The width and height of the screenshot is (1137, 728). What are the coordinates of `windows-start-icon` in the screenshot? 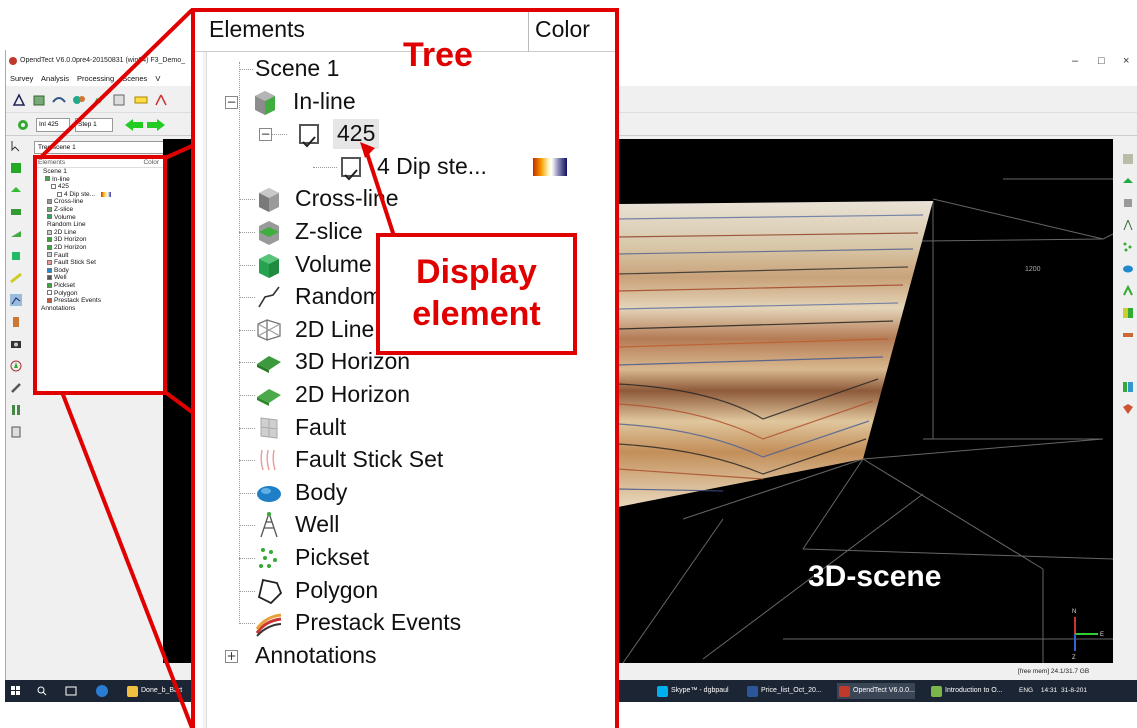 It's located at (16, 691).